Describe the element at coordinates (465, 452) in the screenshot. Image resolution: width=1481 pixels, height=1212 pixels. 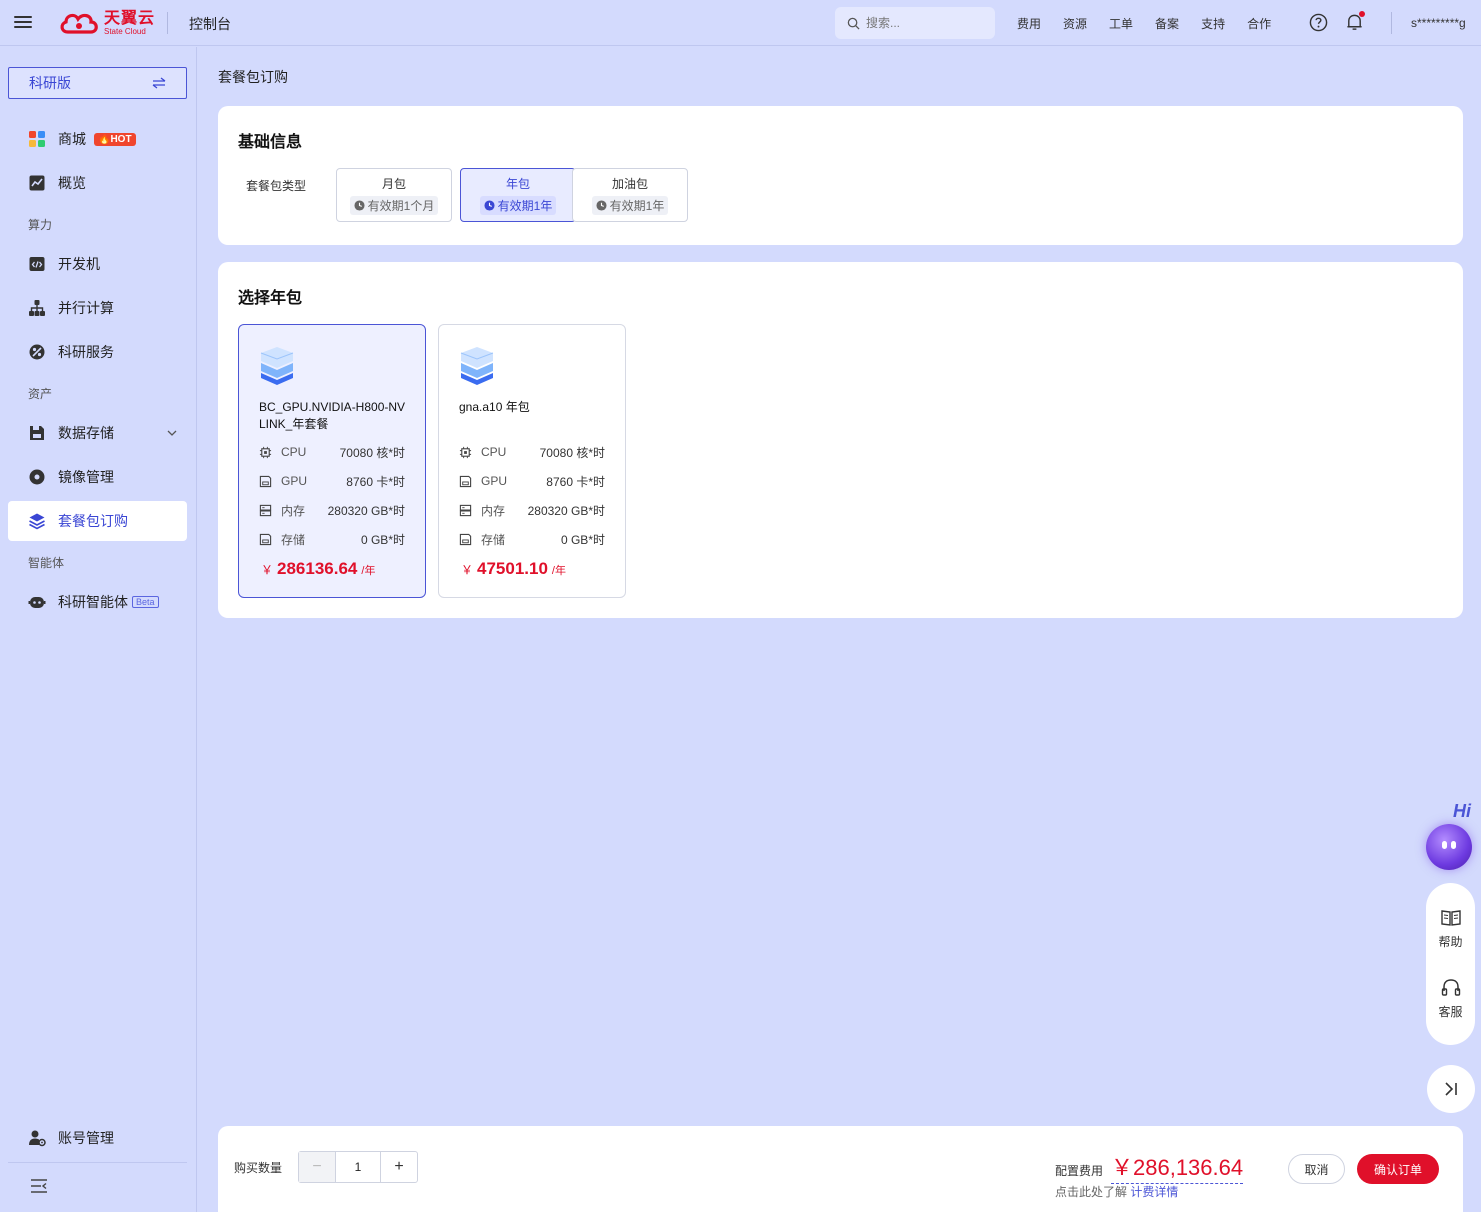
I see `cpu-chip-icon` at that location.